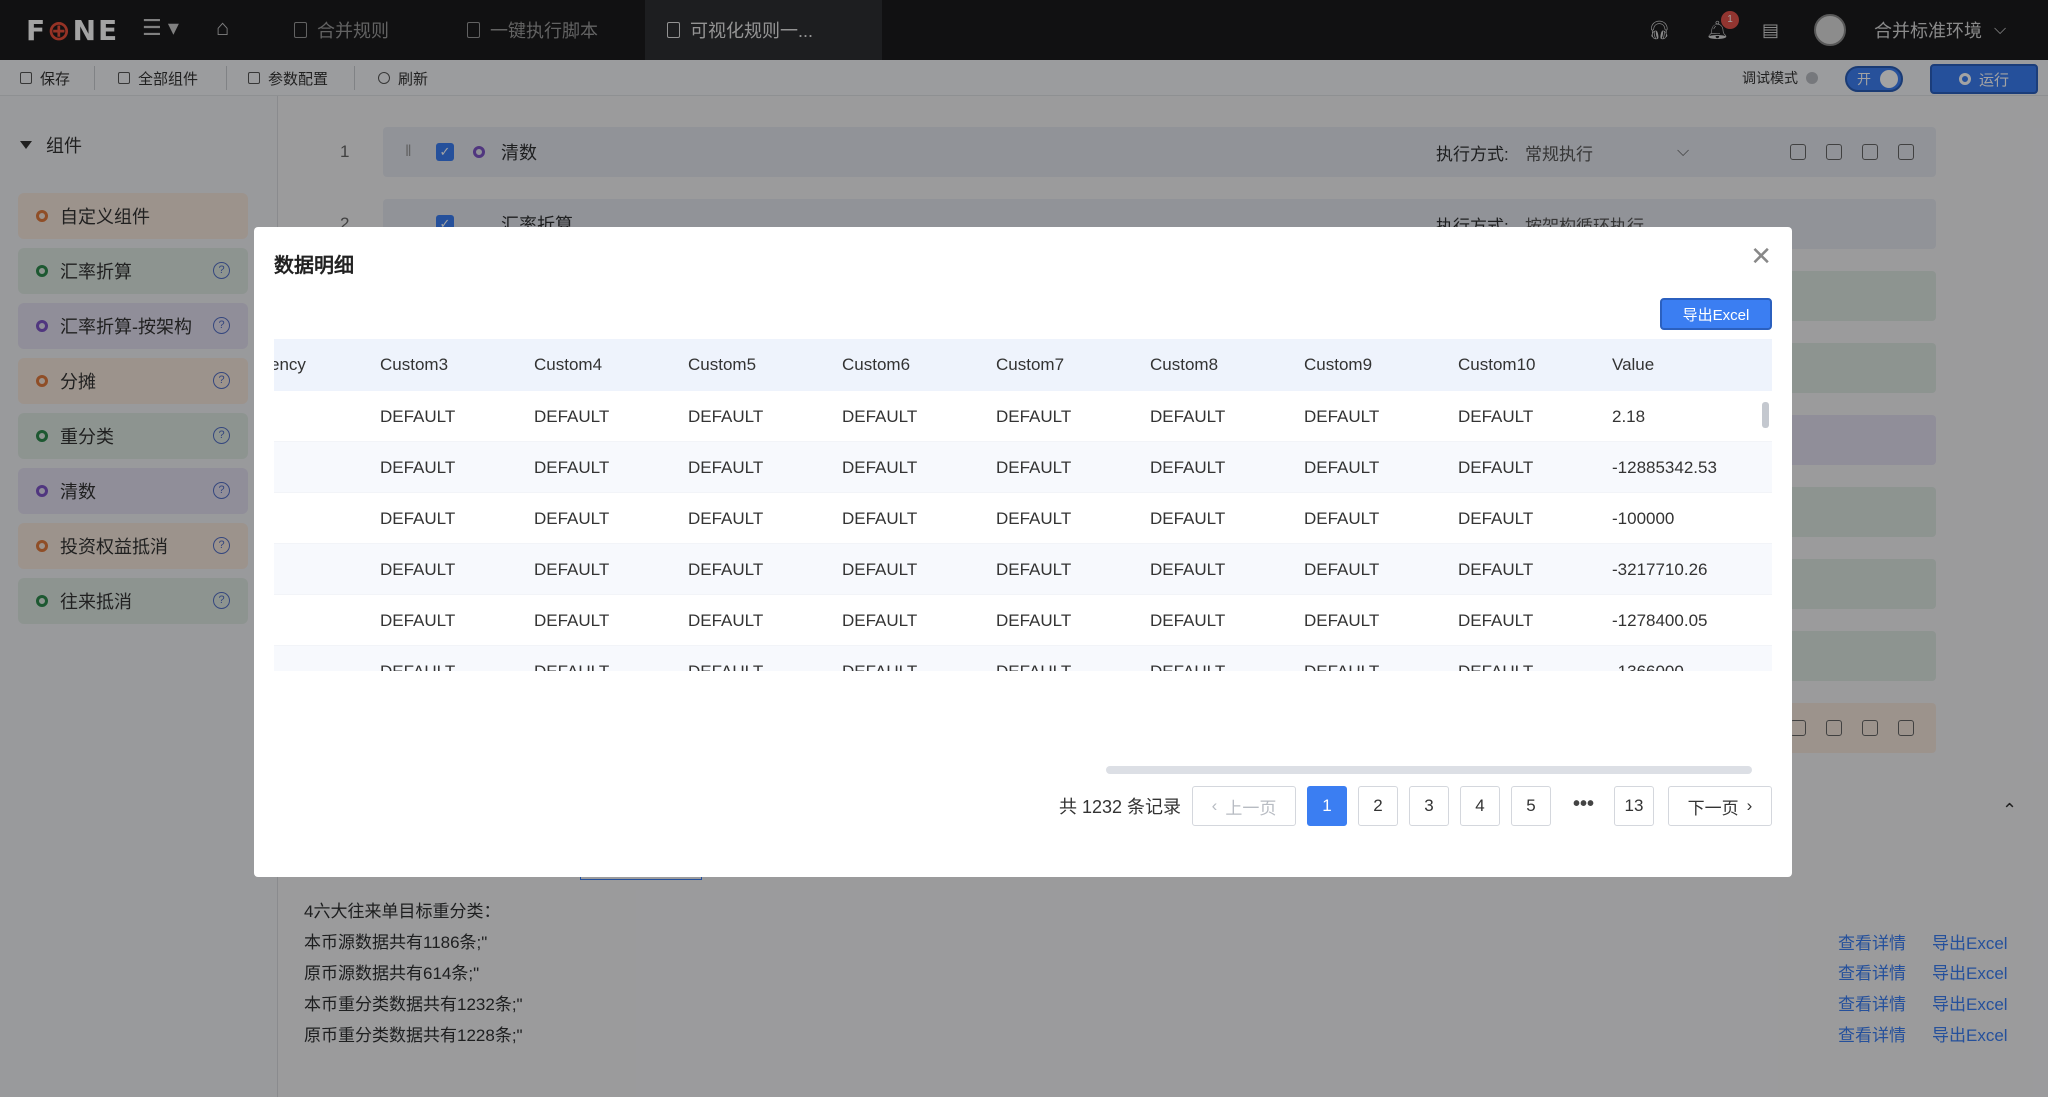  I want to click on table-cell: -12885342.53, so click(1664, 467).